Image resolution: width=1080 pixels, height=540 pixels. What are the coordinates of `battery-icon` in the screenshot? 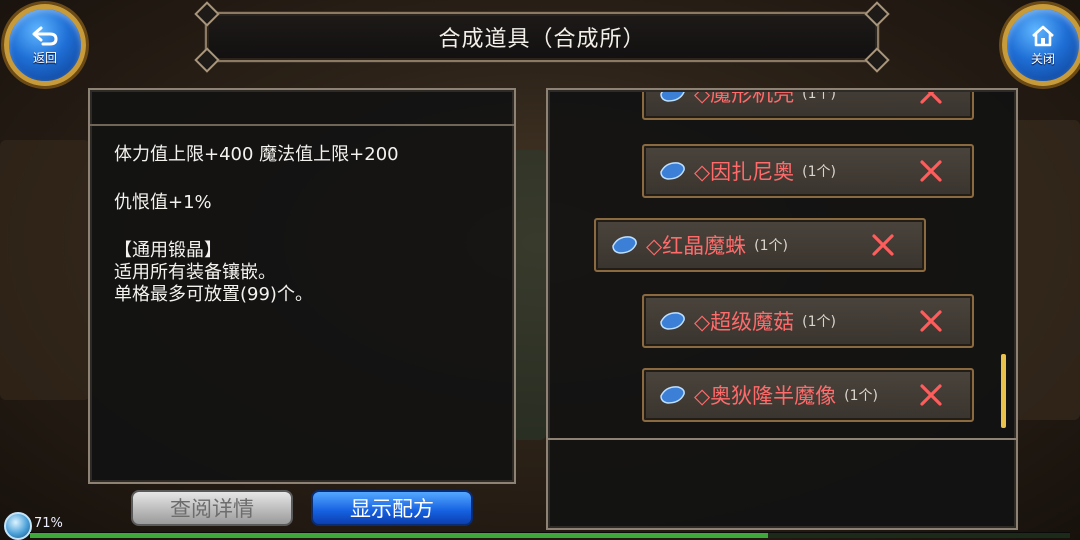 It's located at (18, 526).